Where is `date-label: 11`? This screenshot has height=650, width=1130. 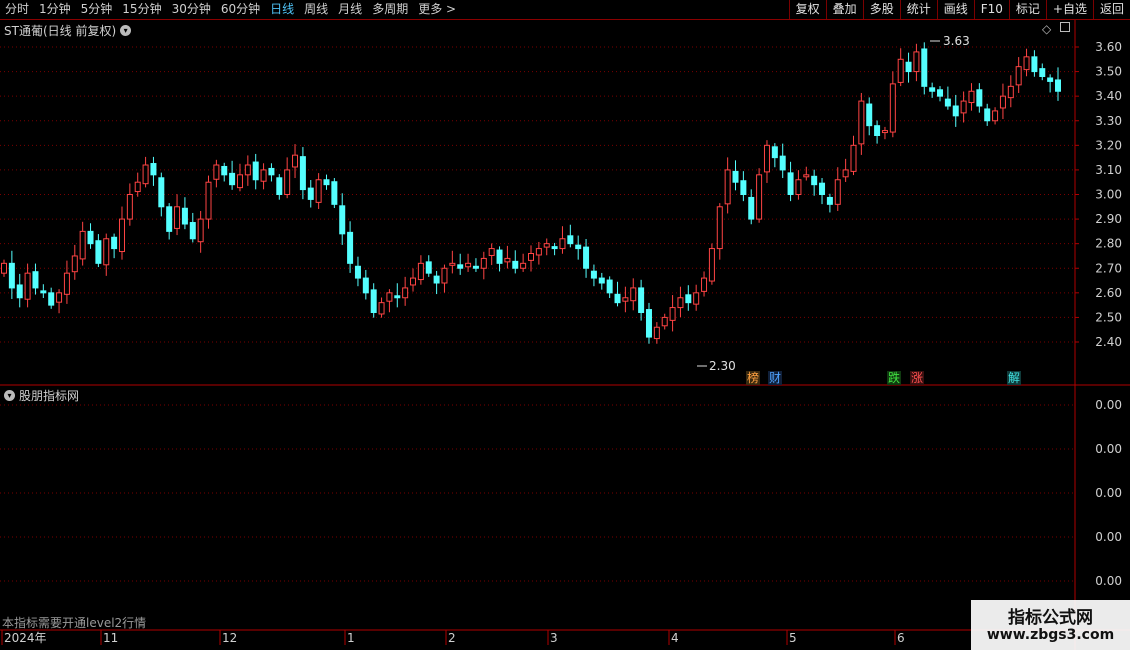
date-label: 11 is located at coordinates (110, 638).